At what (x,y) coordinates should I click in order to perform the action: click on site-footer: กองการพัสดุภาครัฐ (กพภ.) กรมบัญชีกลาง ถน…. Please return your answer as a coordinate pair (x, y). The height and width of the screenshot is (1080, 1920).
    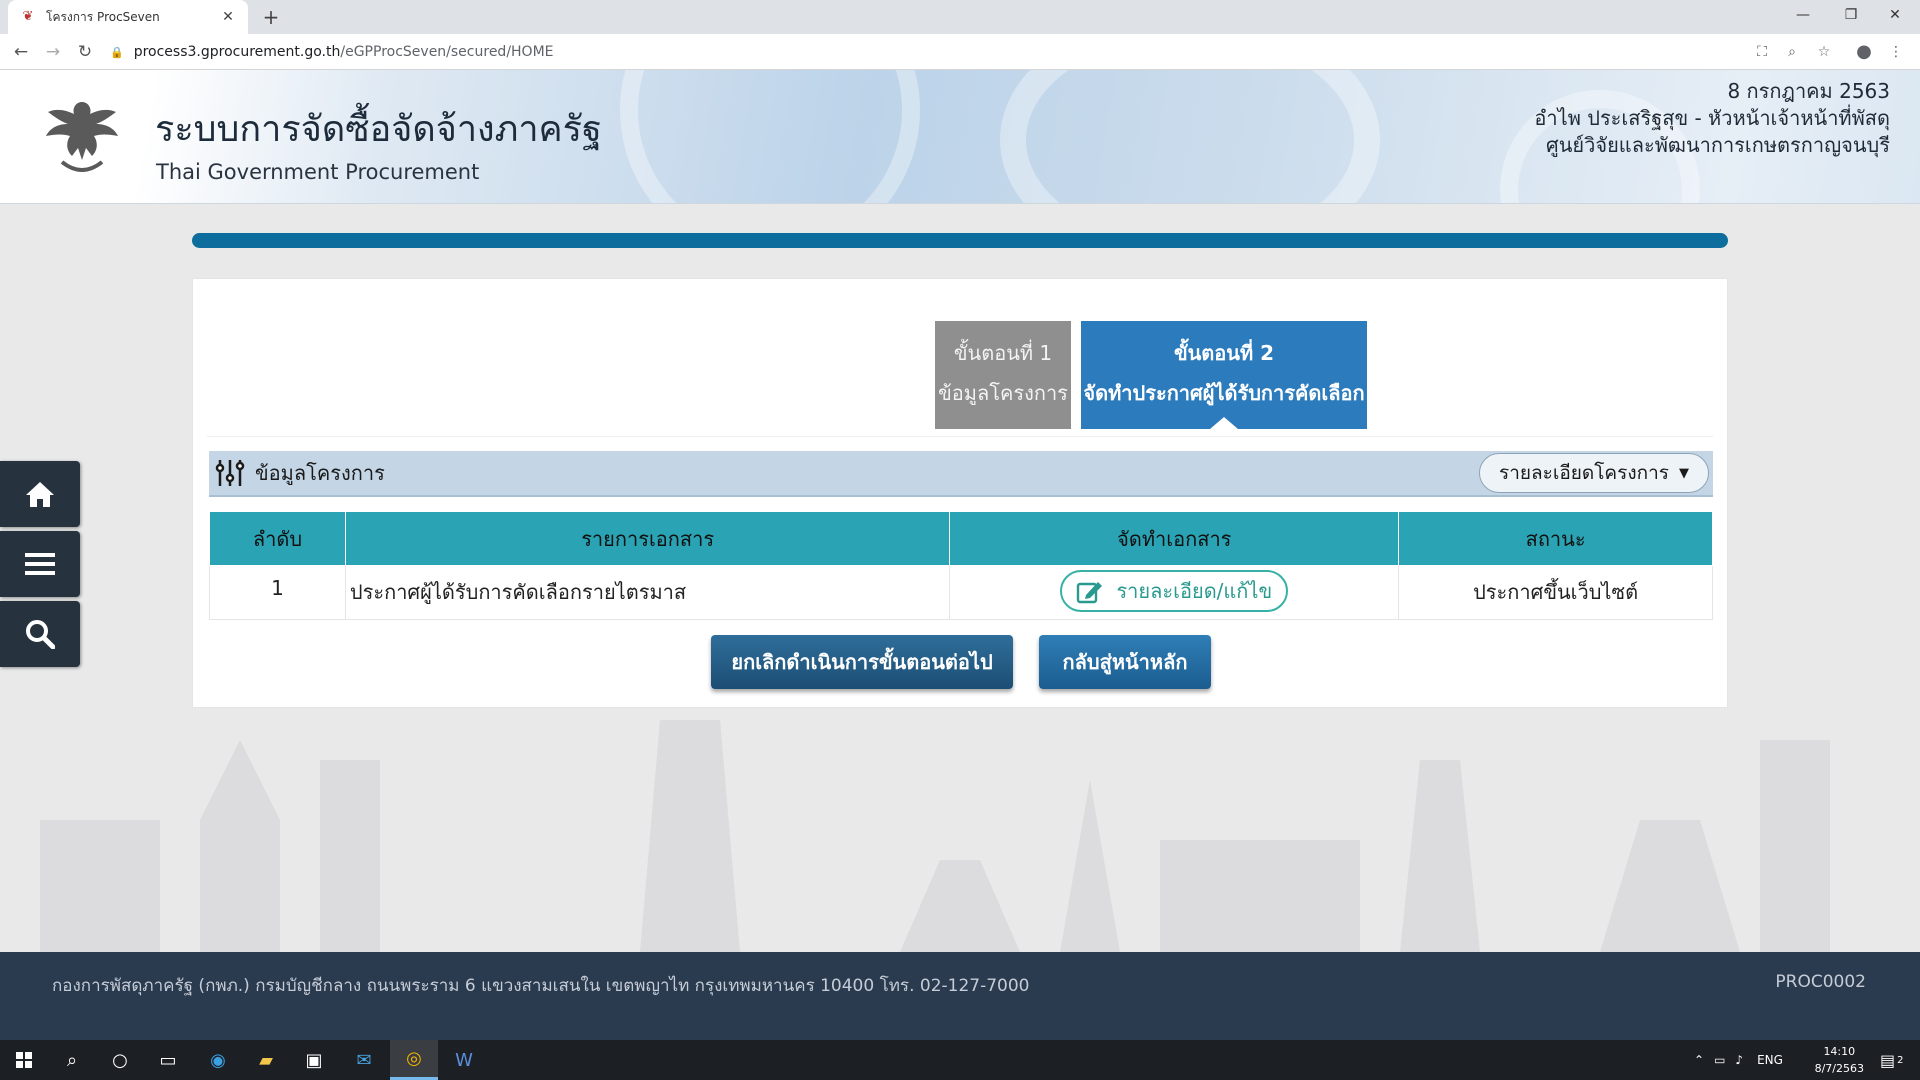
    Looking at the image, I should click on (960, 996).